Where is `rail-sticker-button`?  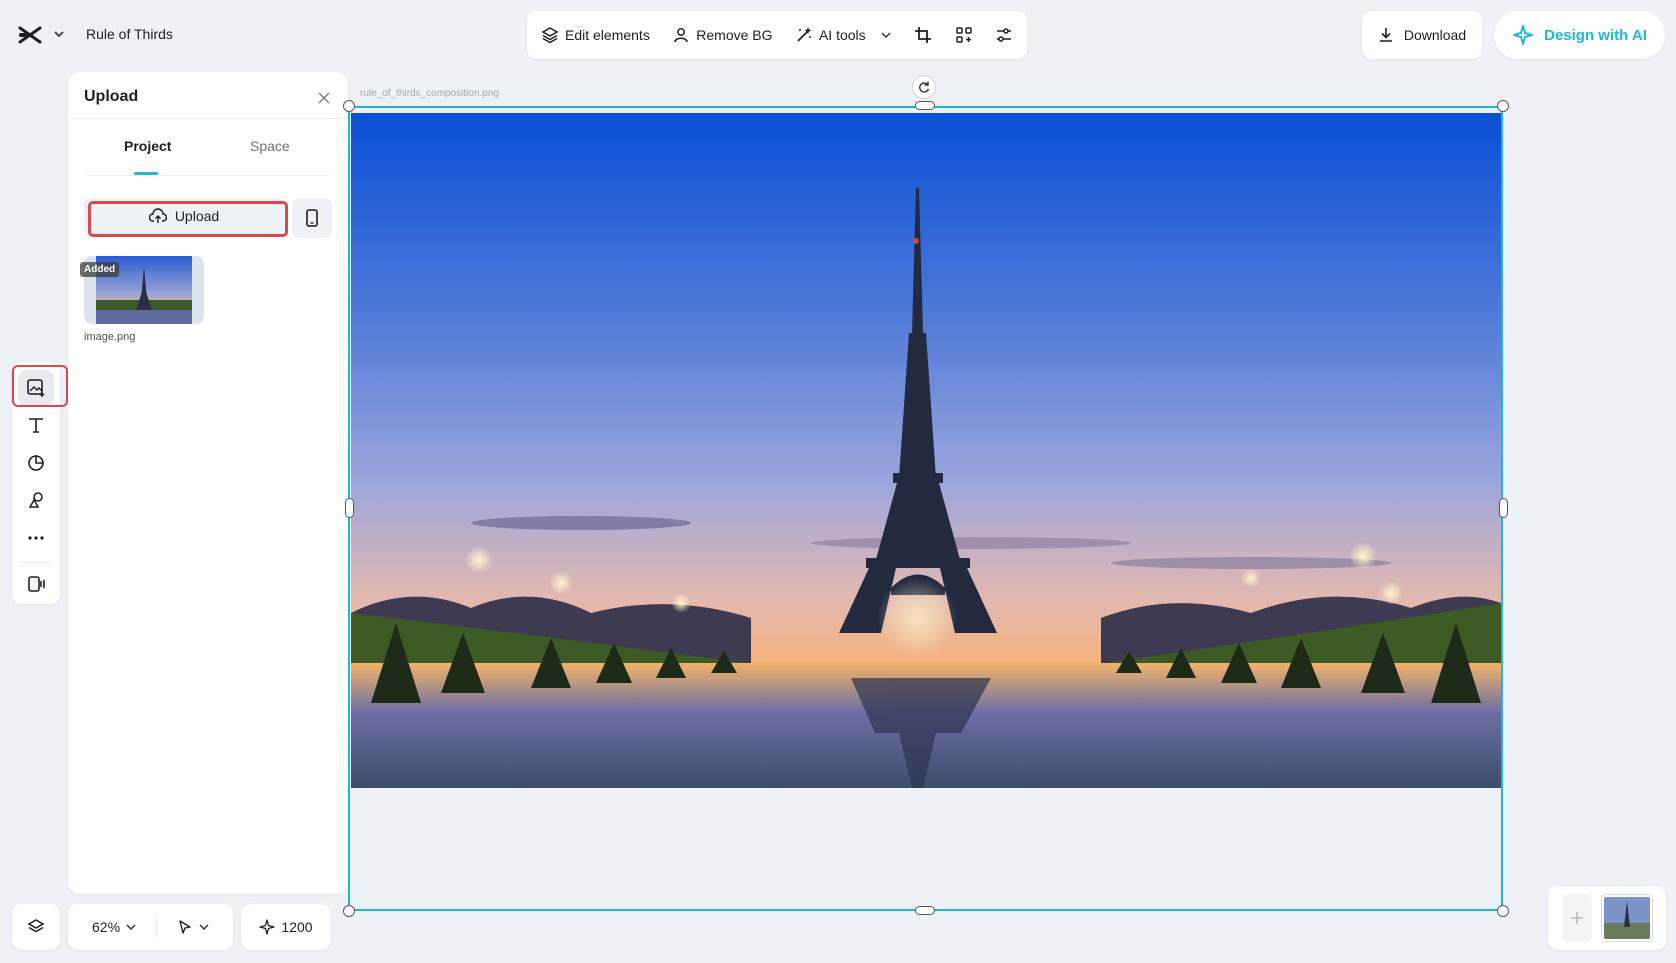 rail-sticker-button is located at coordinates (36, 463).